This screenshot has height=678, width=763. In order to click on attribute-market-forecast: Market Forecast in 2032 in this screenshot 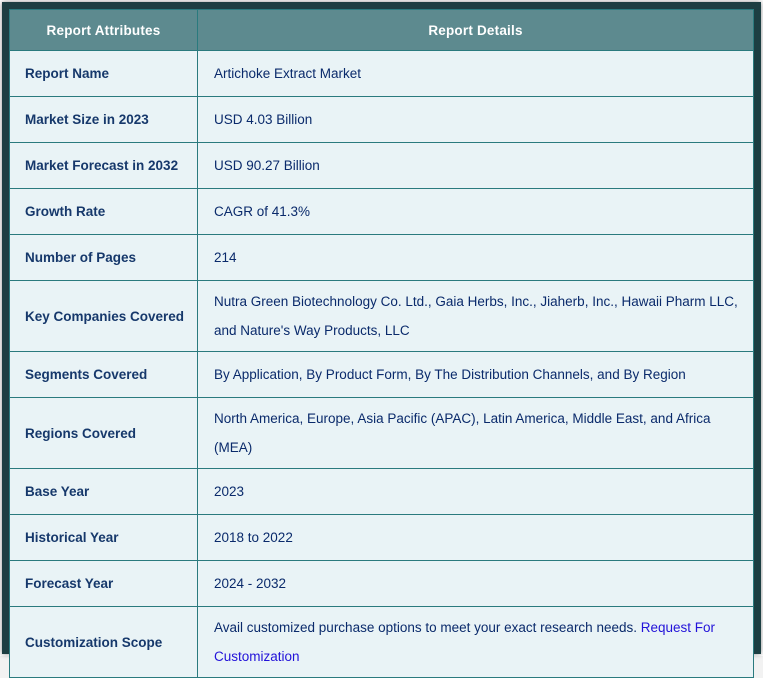, I will do `click(103, 165)`.